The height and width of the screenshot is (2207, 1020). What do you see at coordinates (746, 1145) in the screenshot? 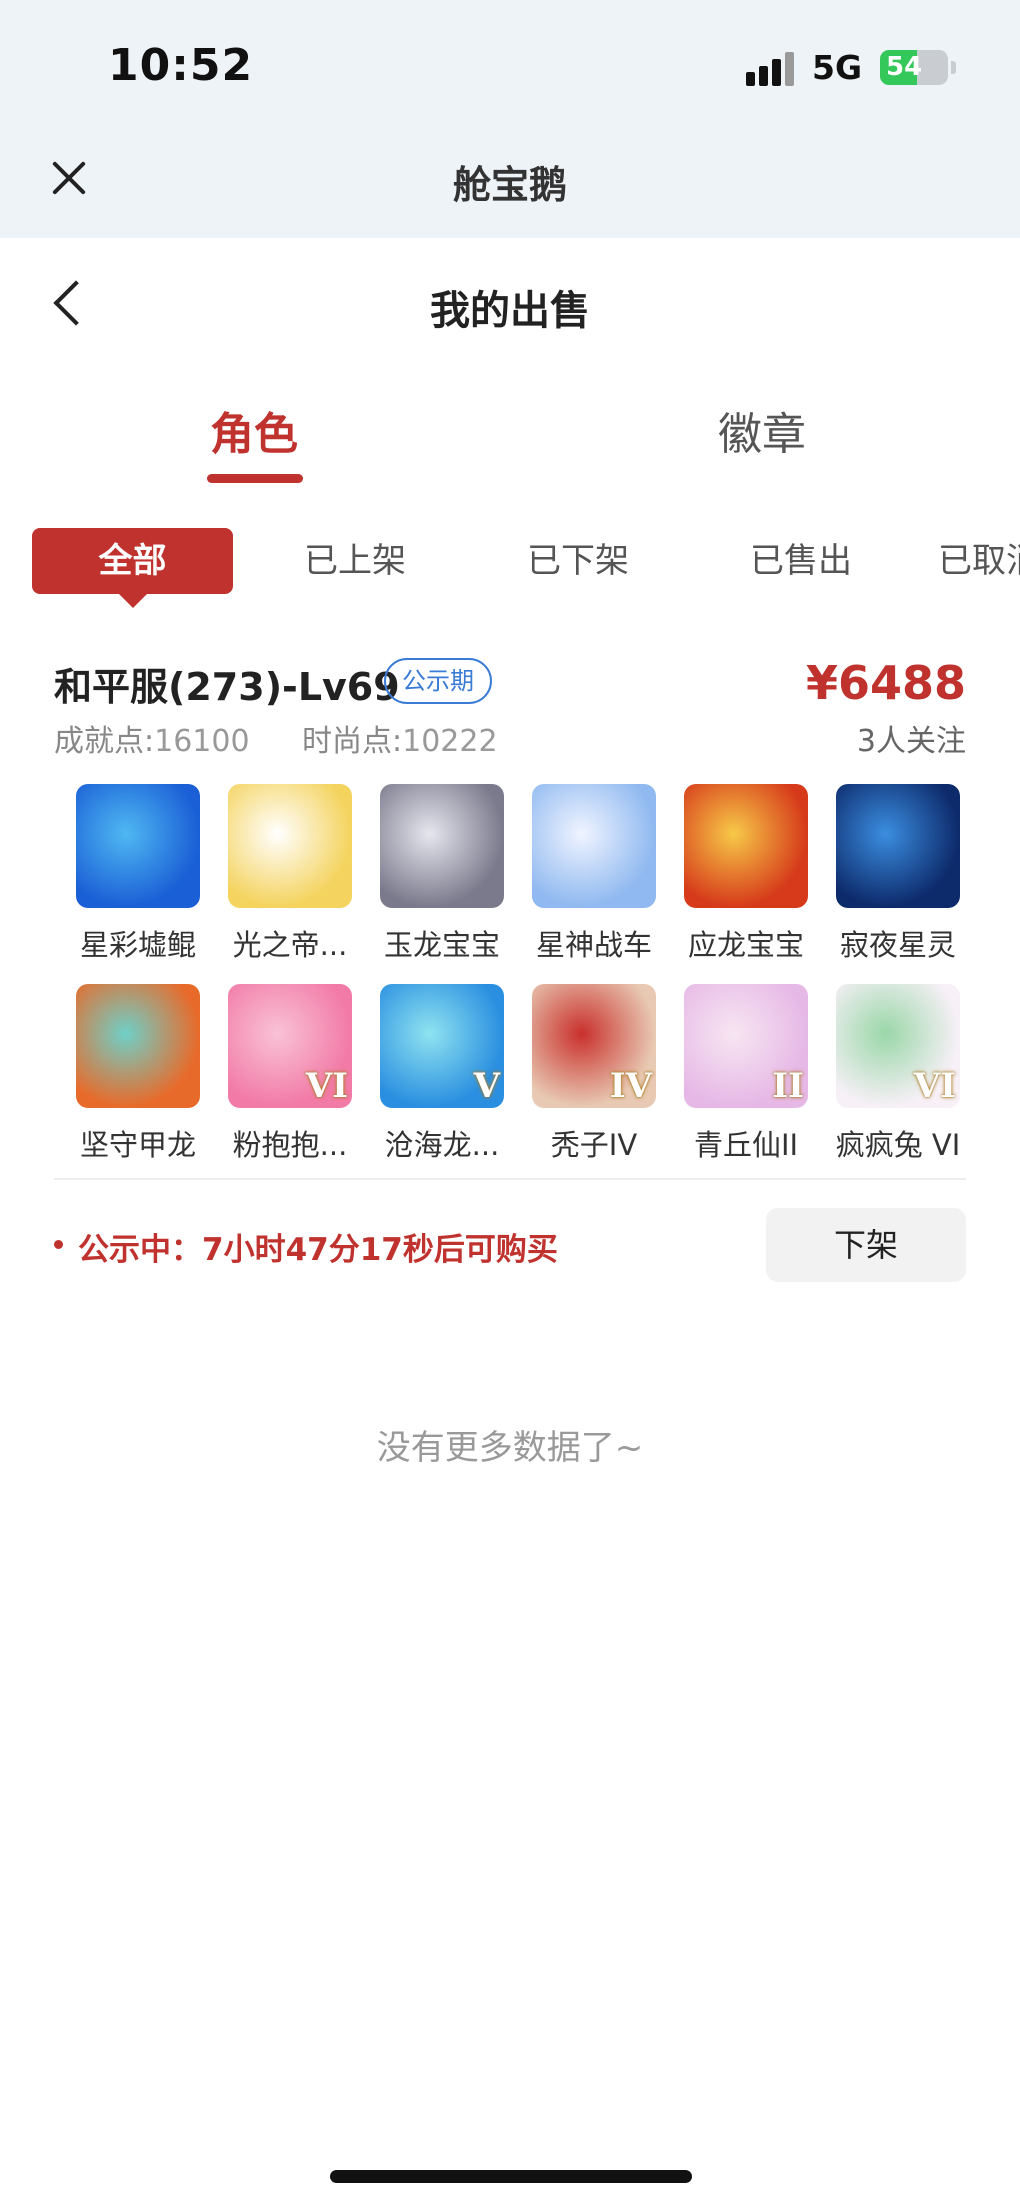
I see `pet-name: 青丘仙II` at bounding box center [746, 1145].